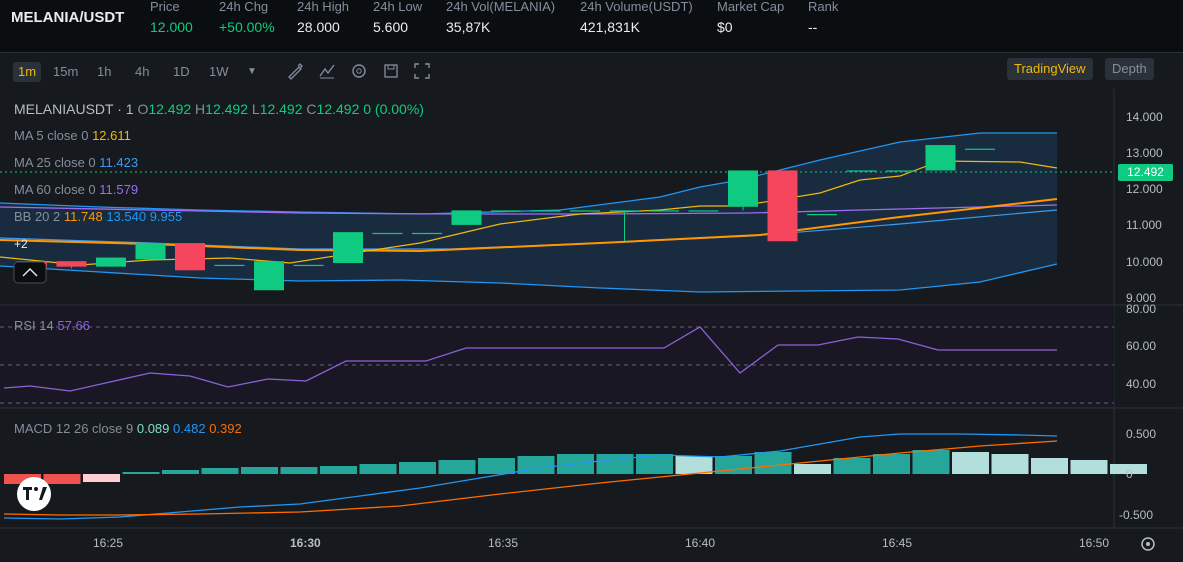 Image resolution: width=1183 pixels, height=562 pixels. What do you see at coordinates (1144, 117) in the screenshot?
I see `price-axis-tick: 14.000` at bounding box center [1144, 117].